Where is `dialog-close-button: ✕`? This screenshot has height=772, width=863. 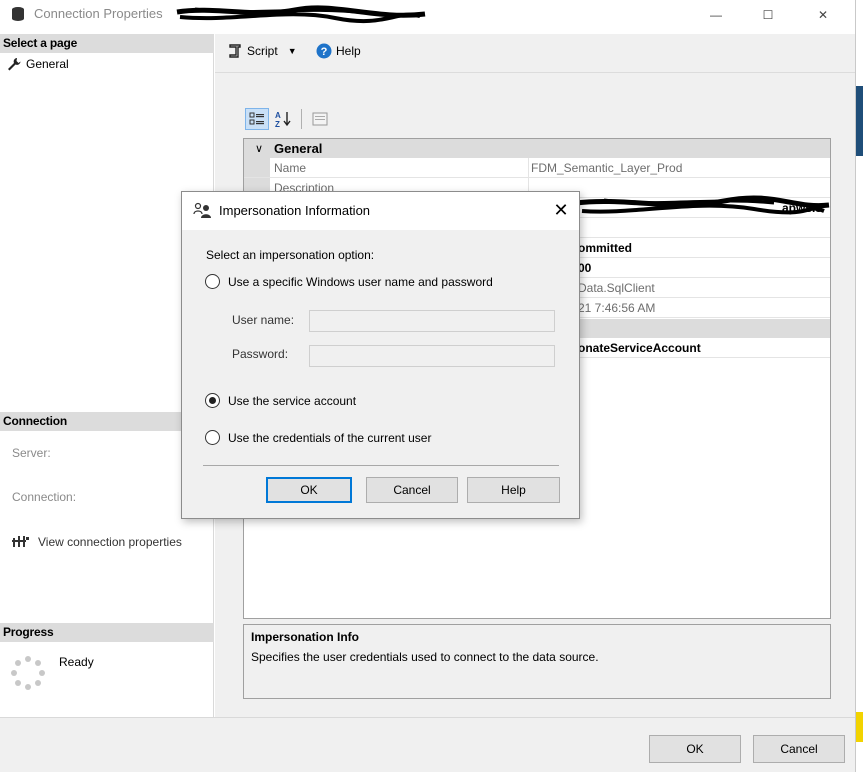 dialog-close-button: ✕ is located at coordinates (561, 210).